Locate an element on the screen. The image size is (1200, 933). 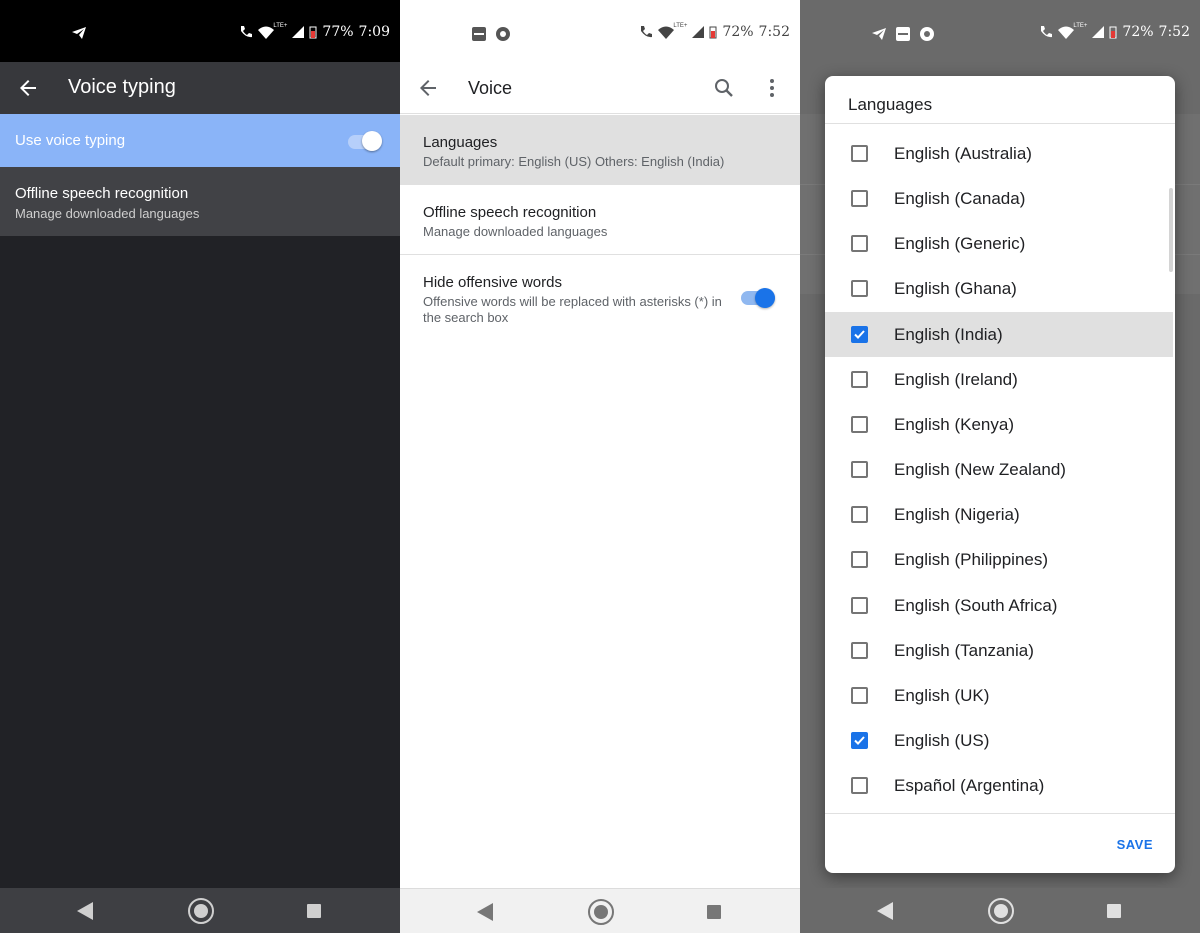
use-voice-typing-row: Use voice typing is located at coordinates (200, 140).